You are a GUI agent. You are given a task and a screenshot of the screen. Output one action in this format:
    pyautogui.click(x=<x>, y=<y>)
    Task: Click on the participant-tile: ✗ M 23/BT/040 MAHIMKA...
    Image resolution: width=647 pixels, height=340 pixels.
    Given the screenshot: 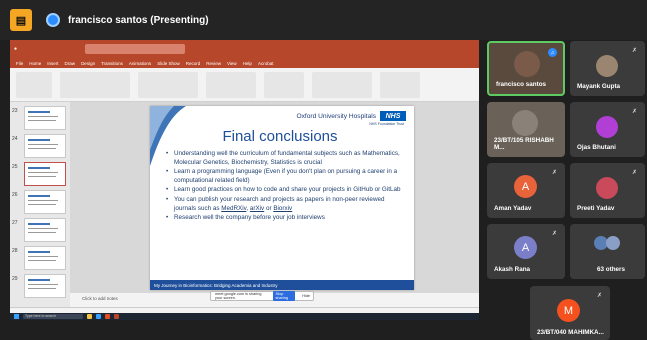 What is the action you would take?
    pyautogui.click(x=570, y=313)
    